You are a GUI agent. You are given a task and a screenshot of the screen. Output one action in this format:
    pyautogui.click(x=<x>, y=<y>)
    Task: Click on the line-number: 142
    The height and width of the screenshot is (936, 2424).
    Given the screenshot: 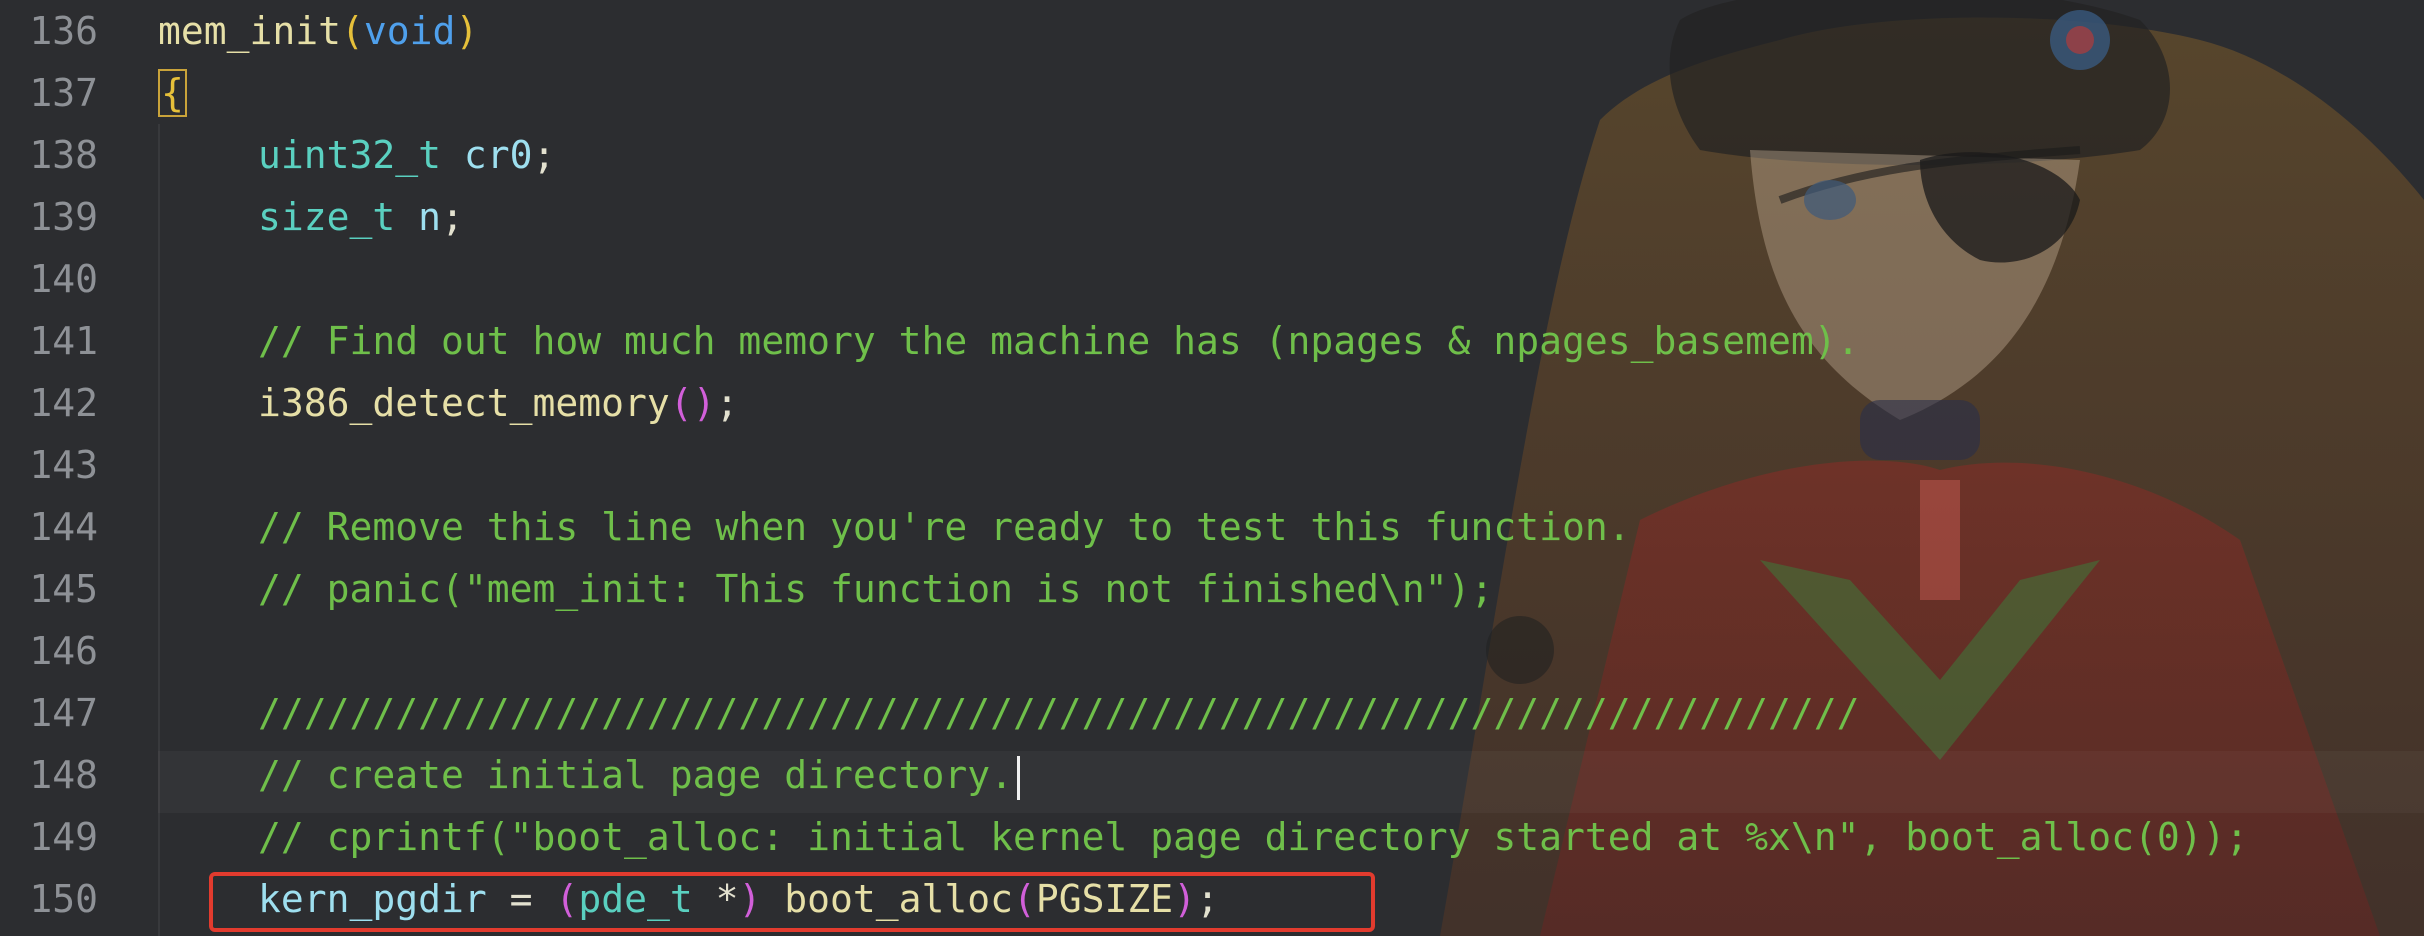 What is the action you would take?
    pyautogui.click(x=63, y=403)
    